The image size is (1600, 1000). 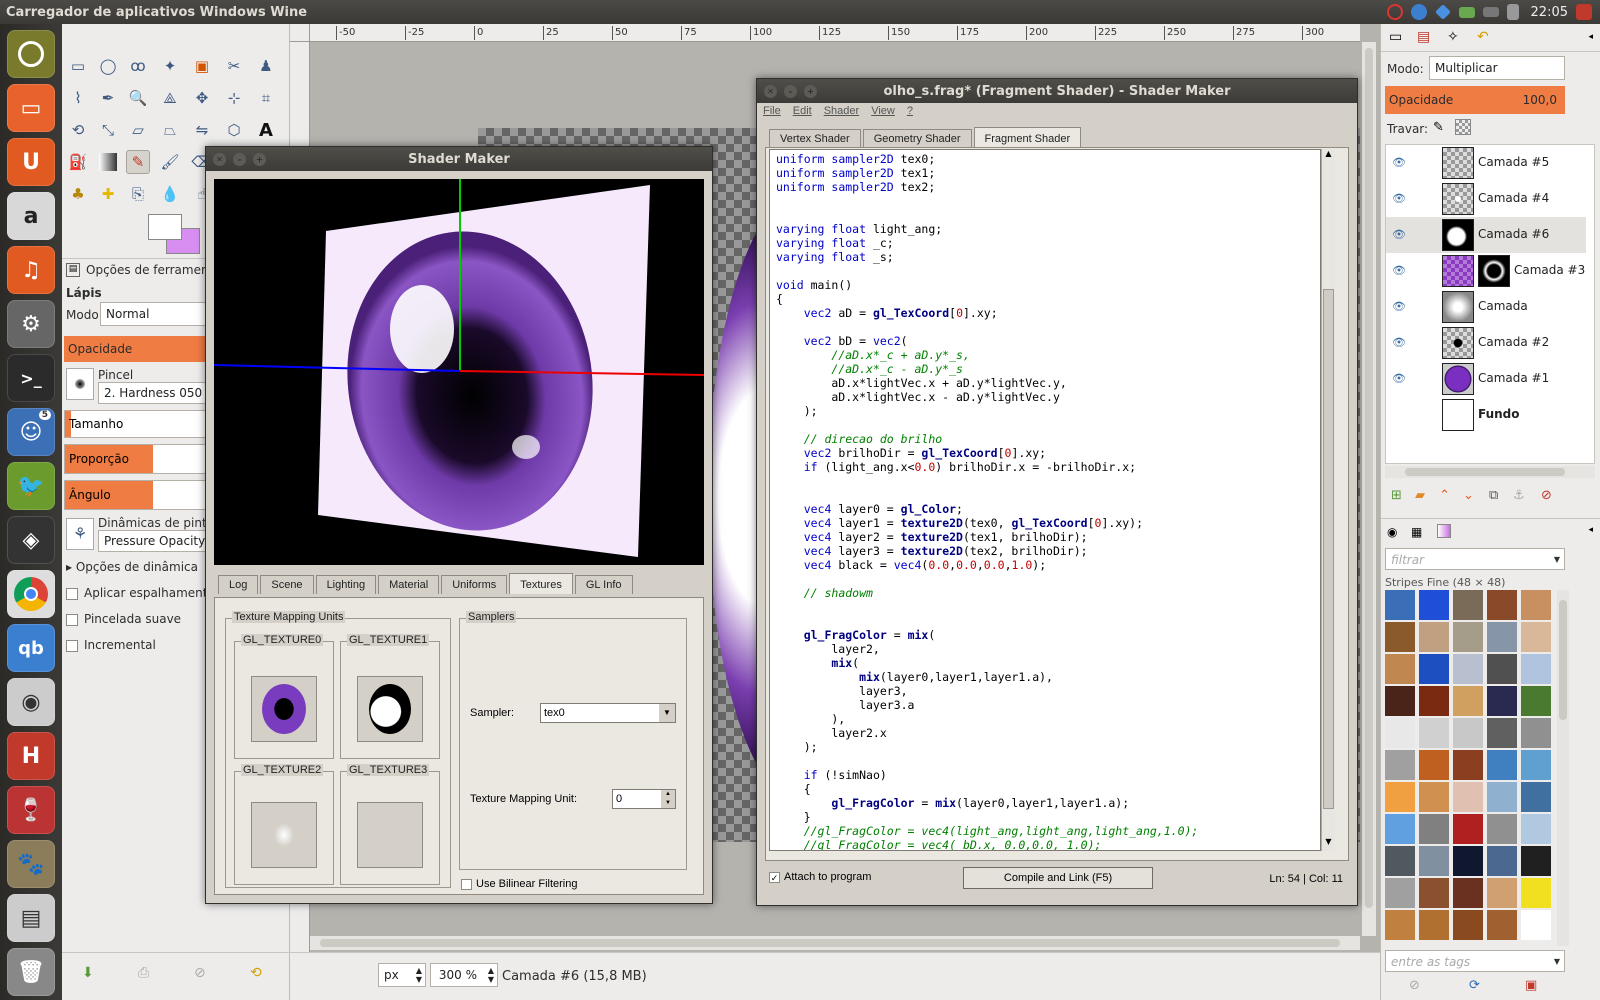 What do you see at coordinates (170, 162) in the screenshot?
I see `paintbrush-icon: 🖌` at bounding box center [170, 162].